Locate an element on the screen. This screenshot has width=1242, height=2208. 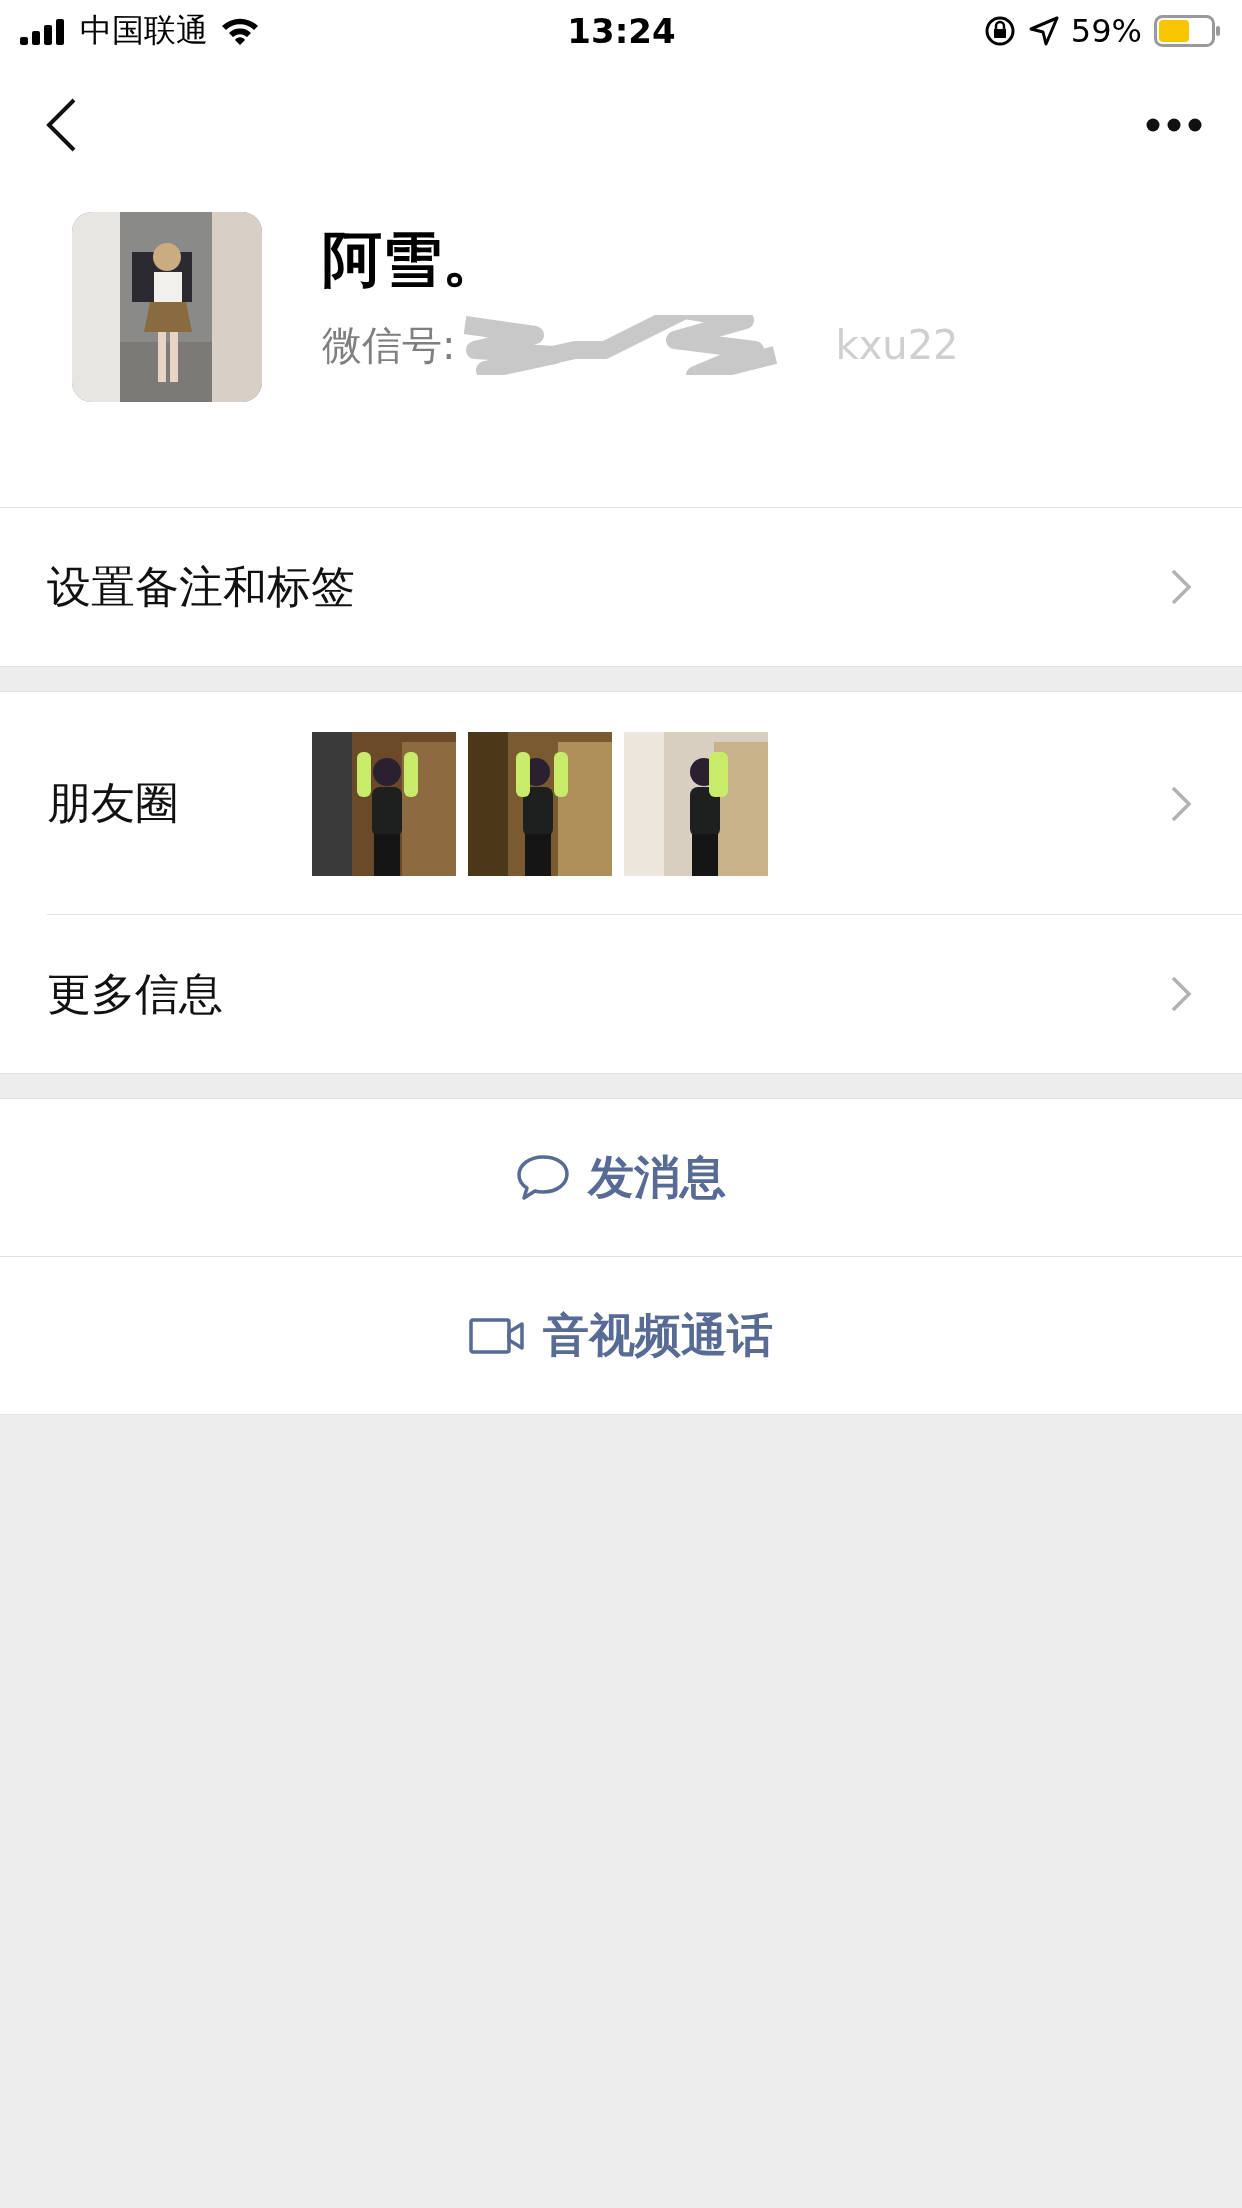
moments-row: 朋友圈 is located at coordinates (621, 803).